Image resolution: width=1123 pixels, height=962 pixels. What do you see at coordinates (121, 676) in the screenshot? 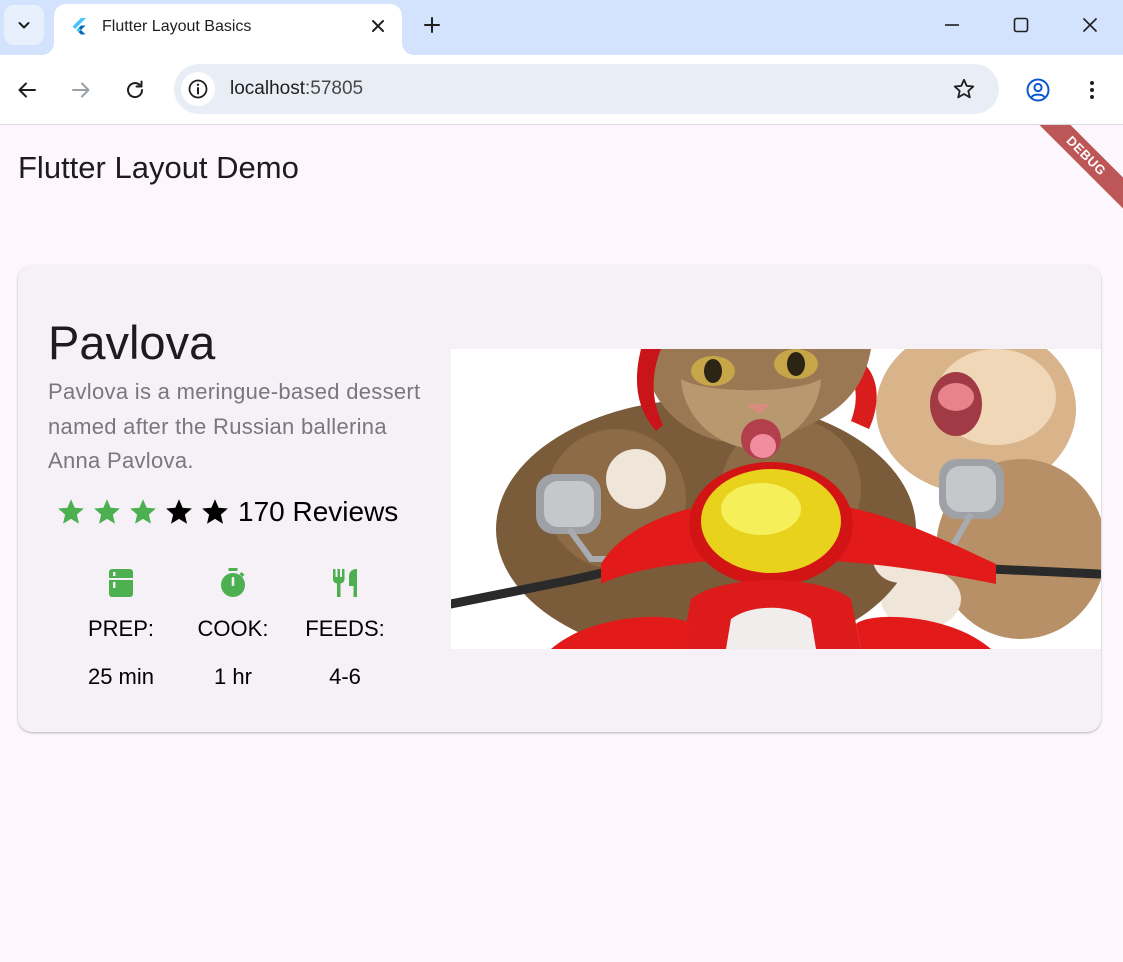
I see `stat-value: 25 min` at bounding box center [121, 676].